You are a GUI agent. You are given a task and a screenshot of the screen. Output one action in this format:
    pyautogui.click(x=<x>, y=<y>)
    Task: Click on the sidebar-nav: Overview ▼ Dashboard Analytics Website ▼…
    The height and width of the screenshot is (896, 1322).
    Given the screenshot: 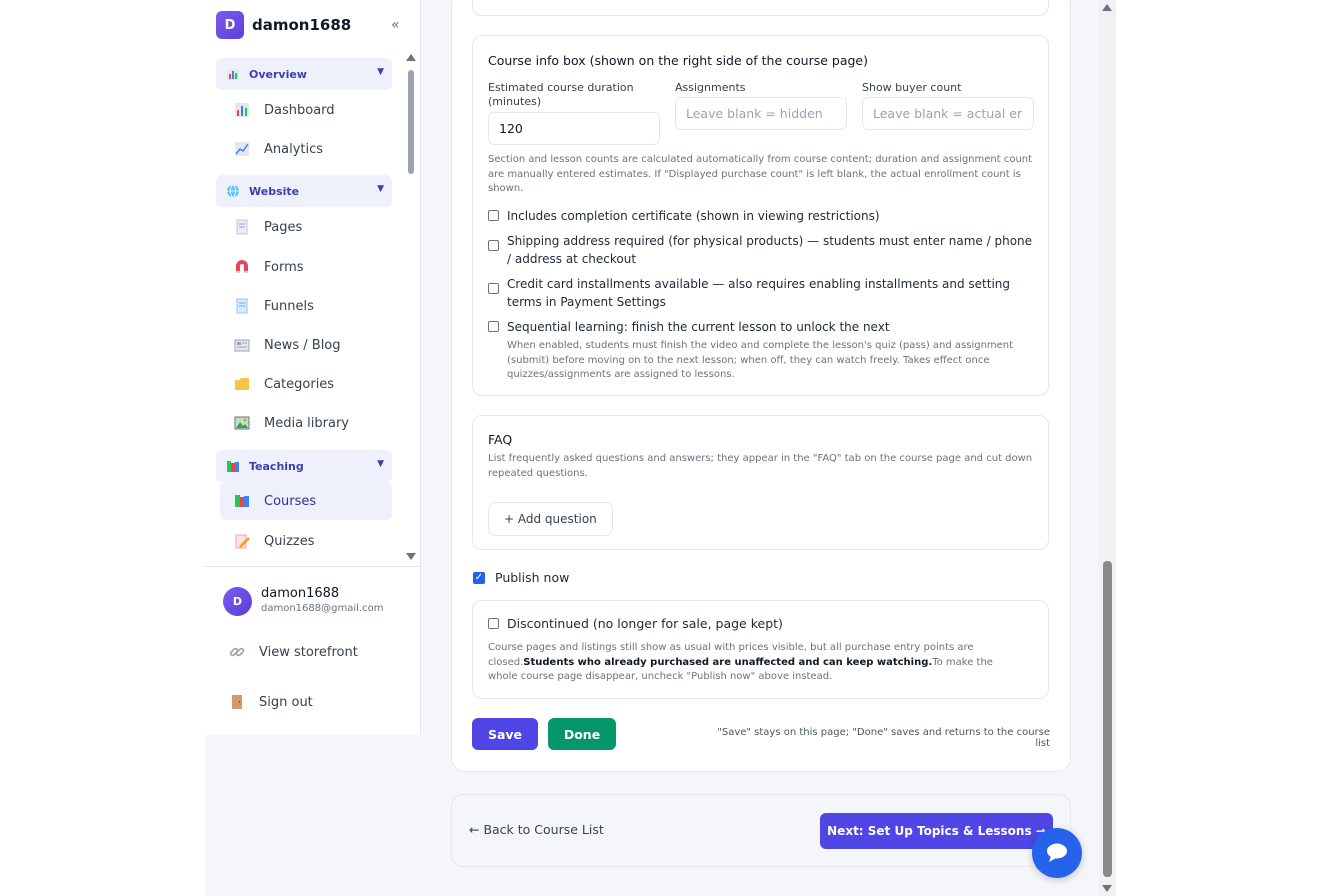 What is the action you would take?
    pyautogui.click(x=307, y=310)
    